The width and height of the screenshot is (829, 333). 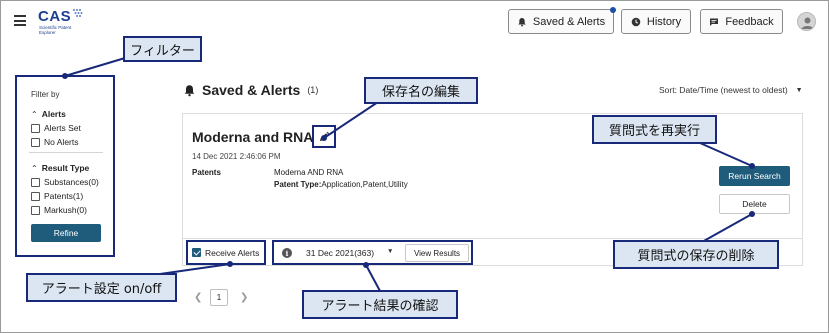 What do you see at coordinates (340, 253) in the screenshot?
I see `result-date-select: 31 Dec 2021(363)` at bounding box center [340, 253].